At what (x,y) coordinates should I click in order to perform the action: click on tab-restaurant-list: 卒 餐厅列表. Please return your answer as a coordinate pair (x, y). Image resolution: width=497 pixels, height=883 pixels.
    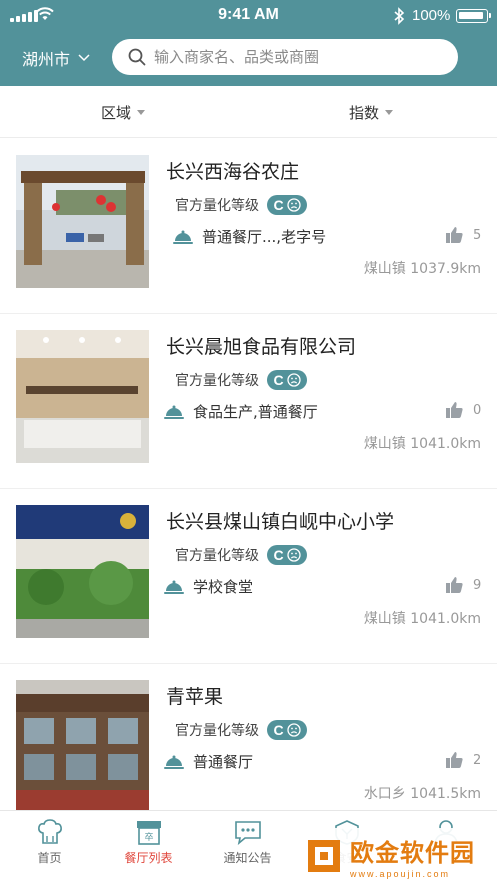
    Looking at the image, I should click on (148, 847).